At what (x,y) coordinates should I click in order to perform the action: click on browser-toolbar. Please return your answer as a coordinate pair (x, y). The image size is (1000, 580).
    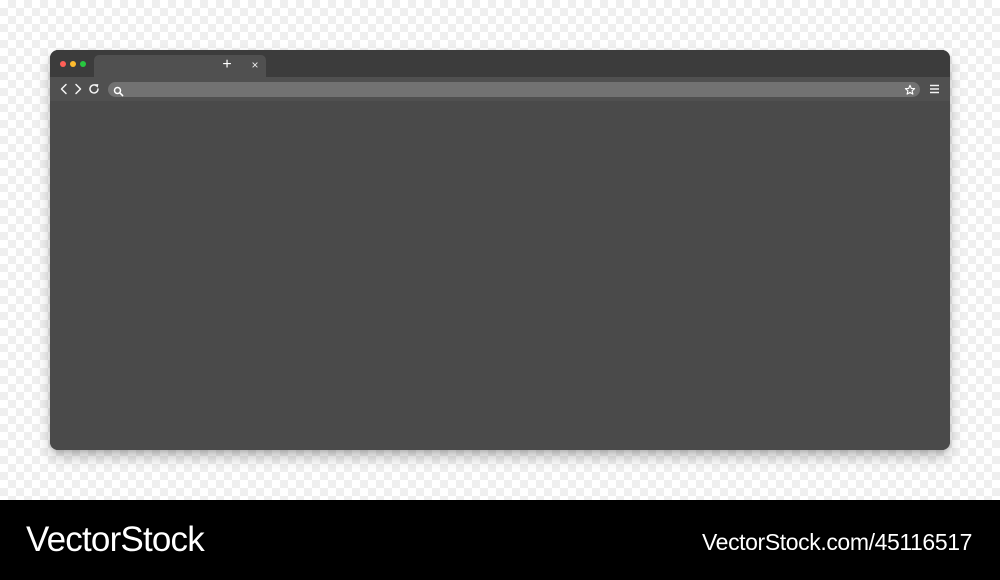
    Looking at the image, I should click on (500, 89).